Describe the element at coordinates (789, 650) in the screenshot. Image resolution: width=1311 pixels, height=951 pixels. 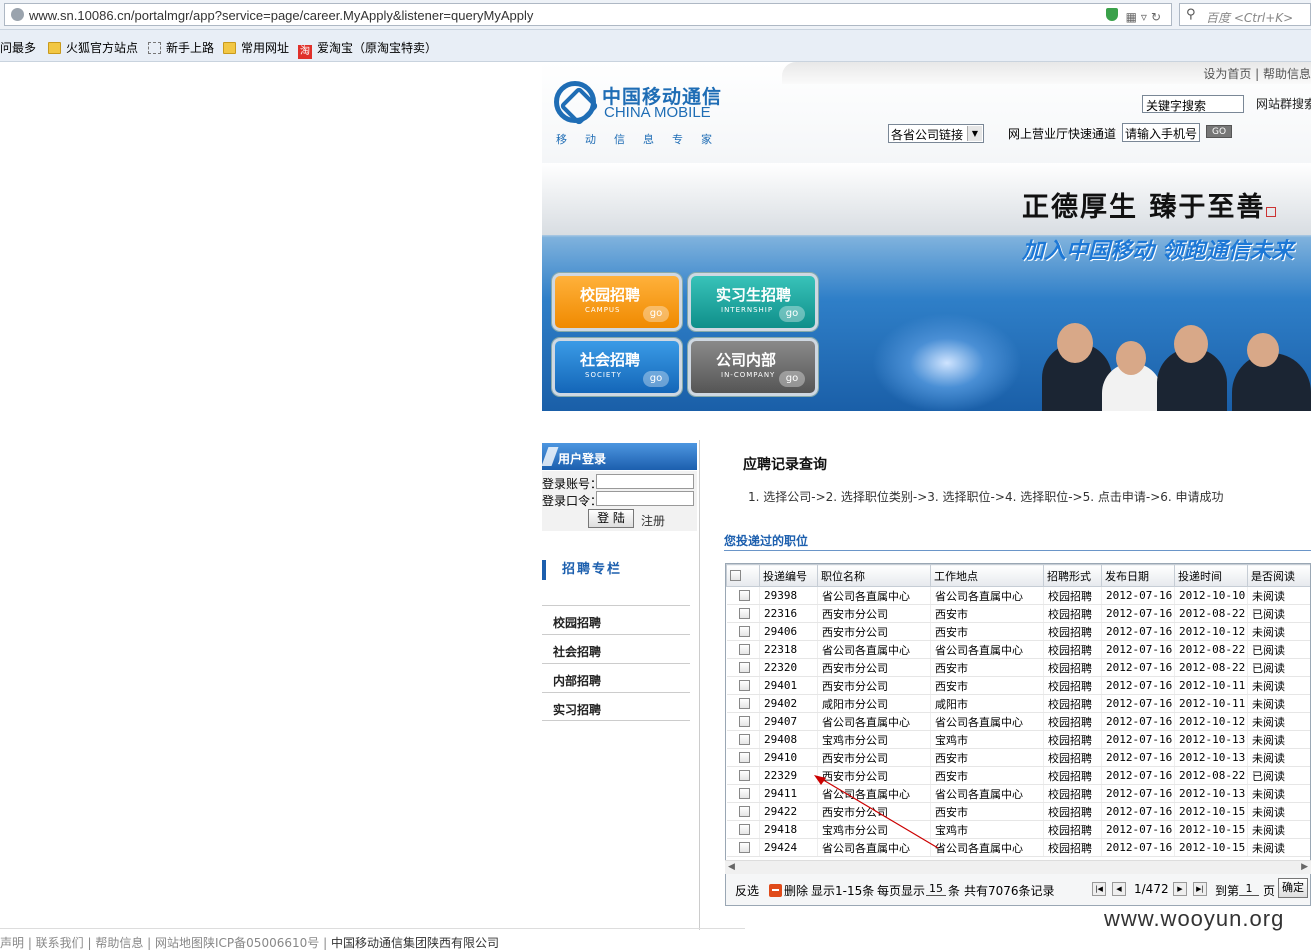
I see `table-cell: 22318` at that location.